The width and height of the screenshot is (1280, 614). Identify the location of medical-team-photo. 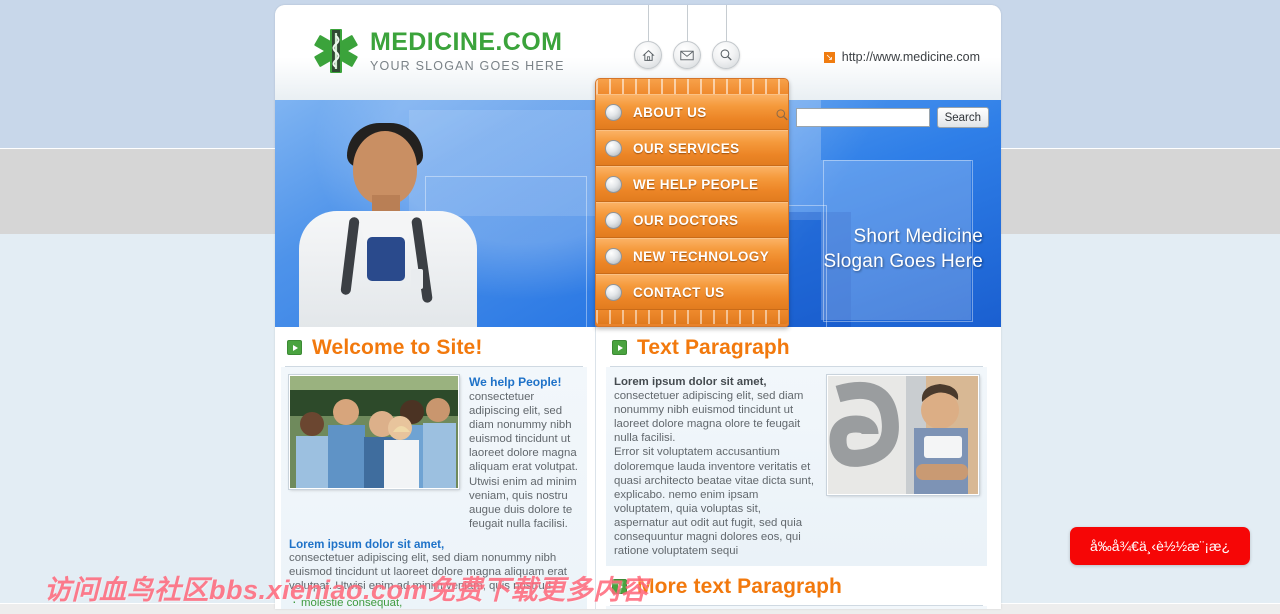
(374, 432).